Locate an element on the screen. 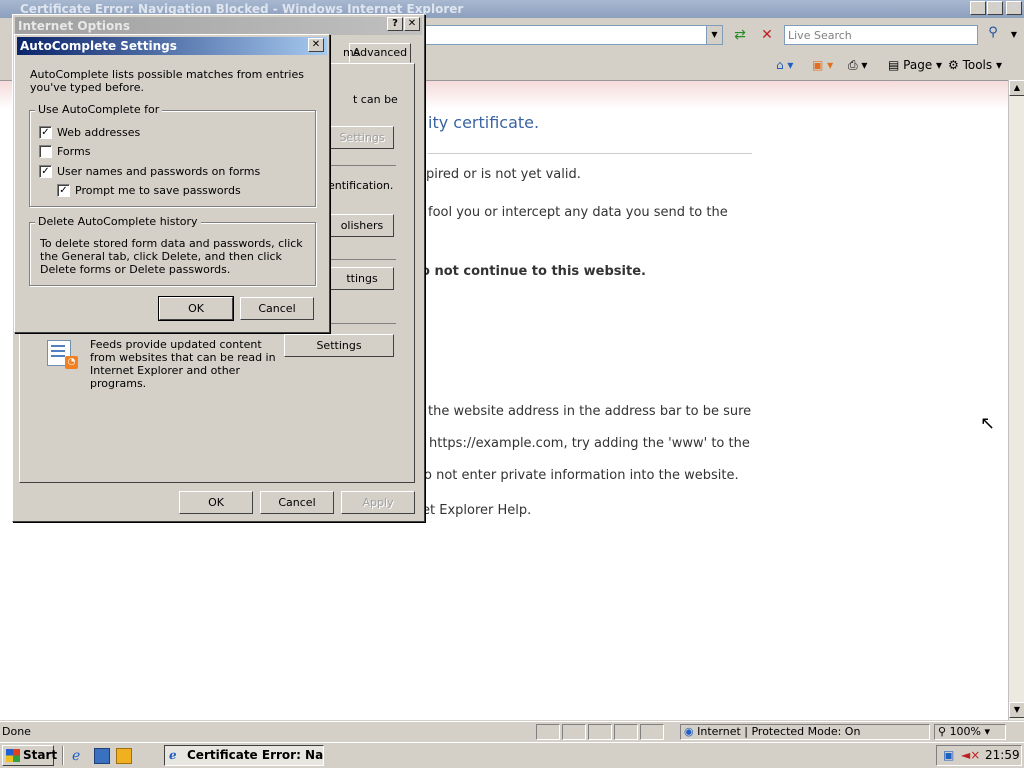 The height and width of the screenshot is (768, 1024). tools-menu-label: Tools is located at coordinates (977, 65).